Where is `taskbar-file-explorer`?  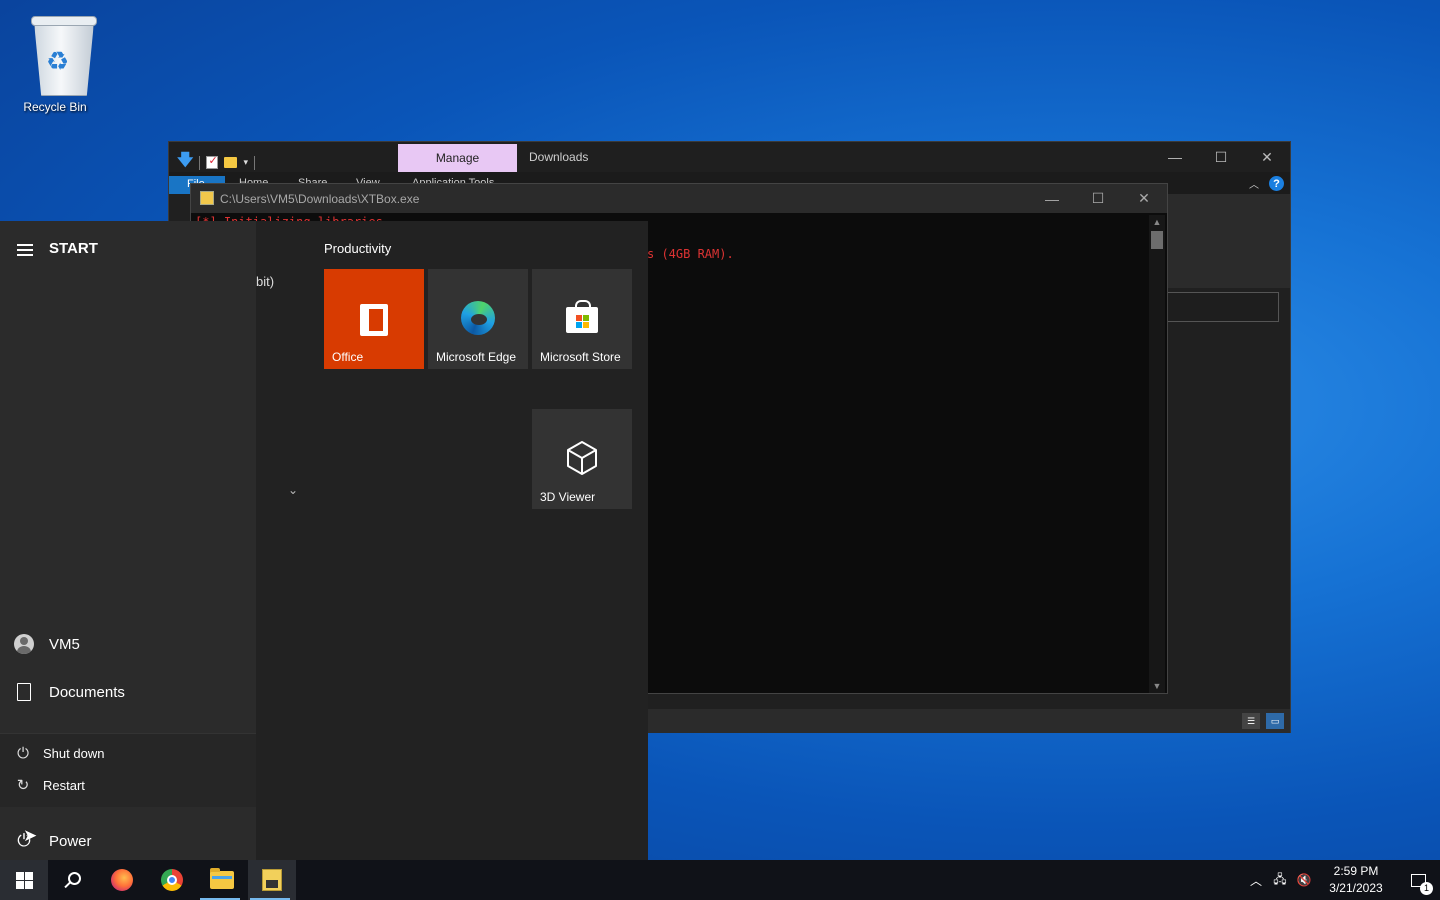
taskbar-file-explorer is located at coordinates (222, 880).